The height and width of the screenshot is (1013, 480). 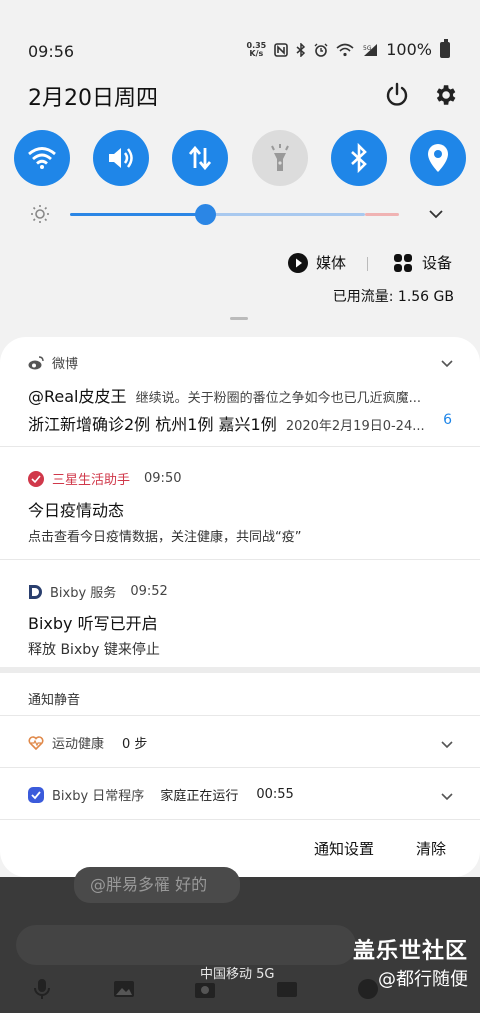 What do you see at coordinates (287, 989) in the screenshot?
I see `envelope-icon` at bounding box center [287, 989].